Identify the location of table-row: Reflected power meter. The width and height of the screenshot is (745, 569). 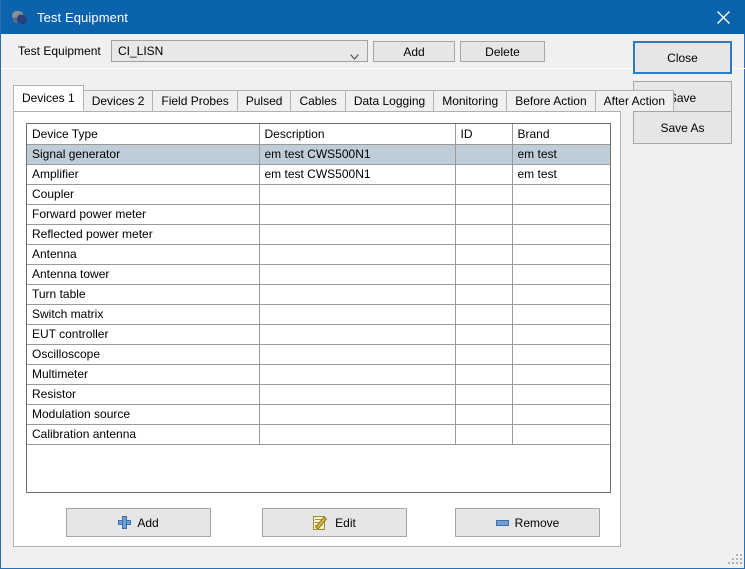
(318, 234).